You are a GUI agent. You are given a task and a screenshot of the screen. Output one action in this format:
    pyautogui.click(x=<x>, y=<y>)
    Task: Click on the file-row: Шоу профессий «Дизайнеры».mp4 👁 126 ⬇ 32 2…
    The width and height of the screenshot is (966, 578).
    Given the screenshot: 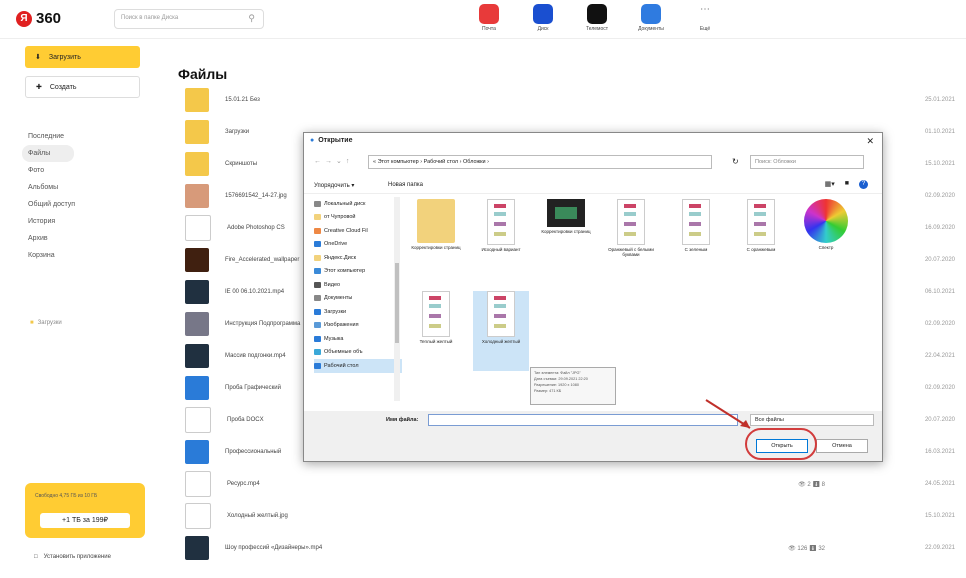 What is the action you would take?
    pyautogui.click(x=570, y=548)
    